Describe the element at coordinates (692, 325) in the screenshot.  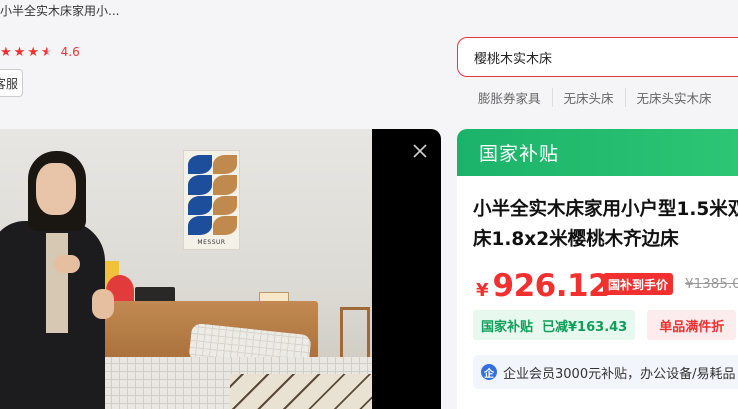
I see `promo-pill: 单品满件折` at that location.